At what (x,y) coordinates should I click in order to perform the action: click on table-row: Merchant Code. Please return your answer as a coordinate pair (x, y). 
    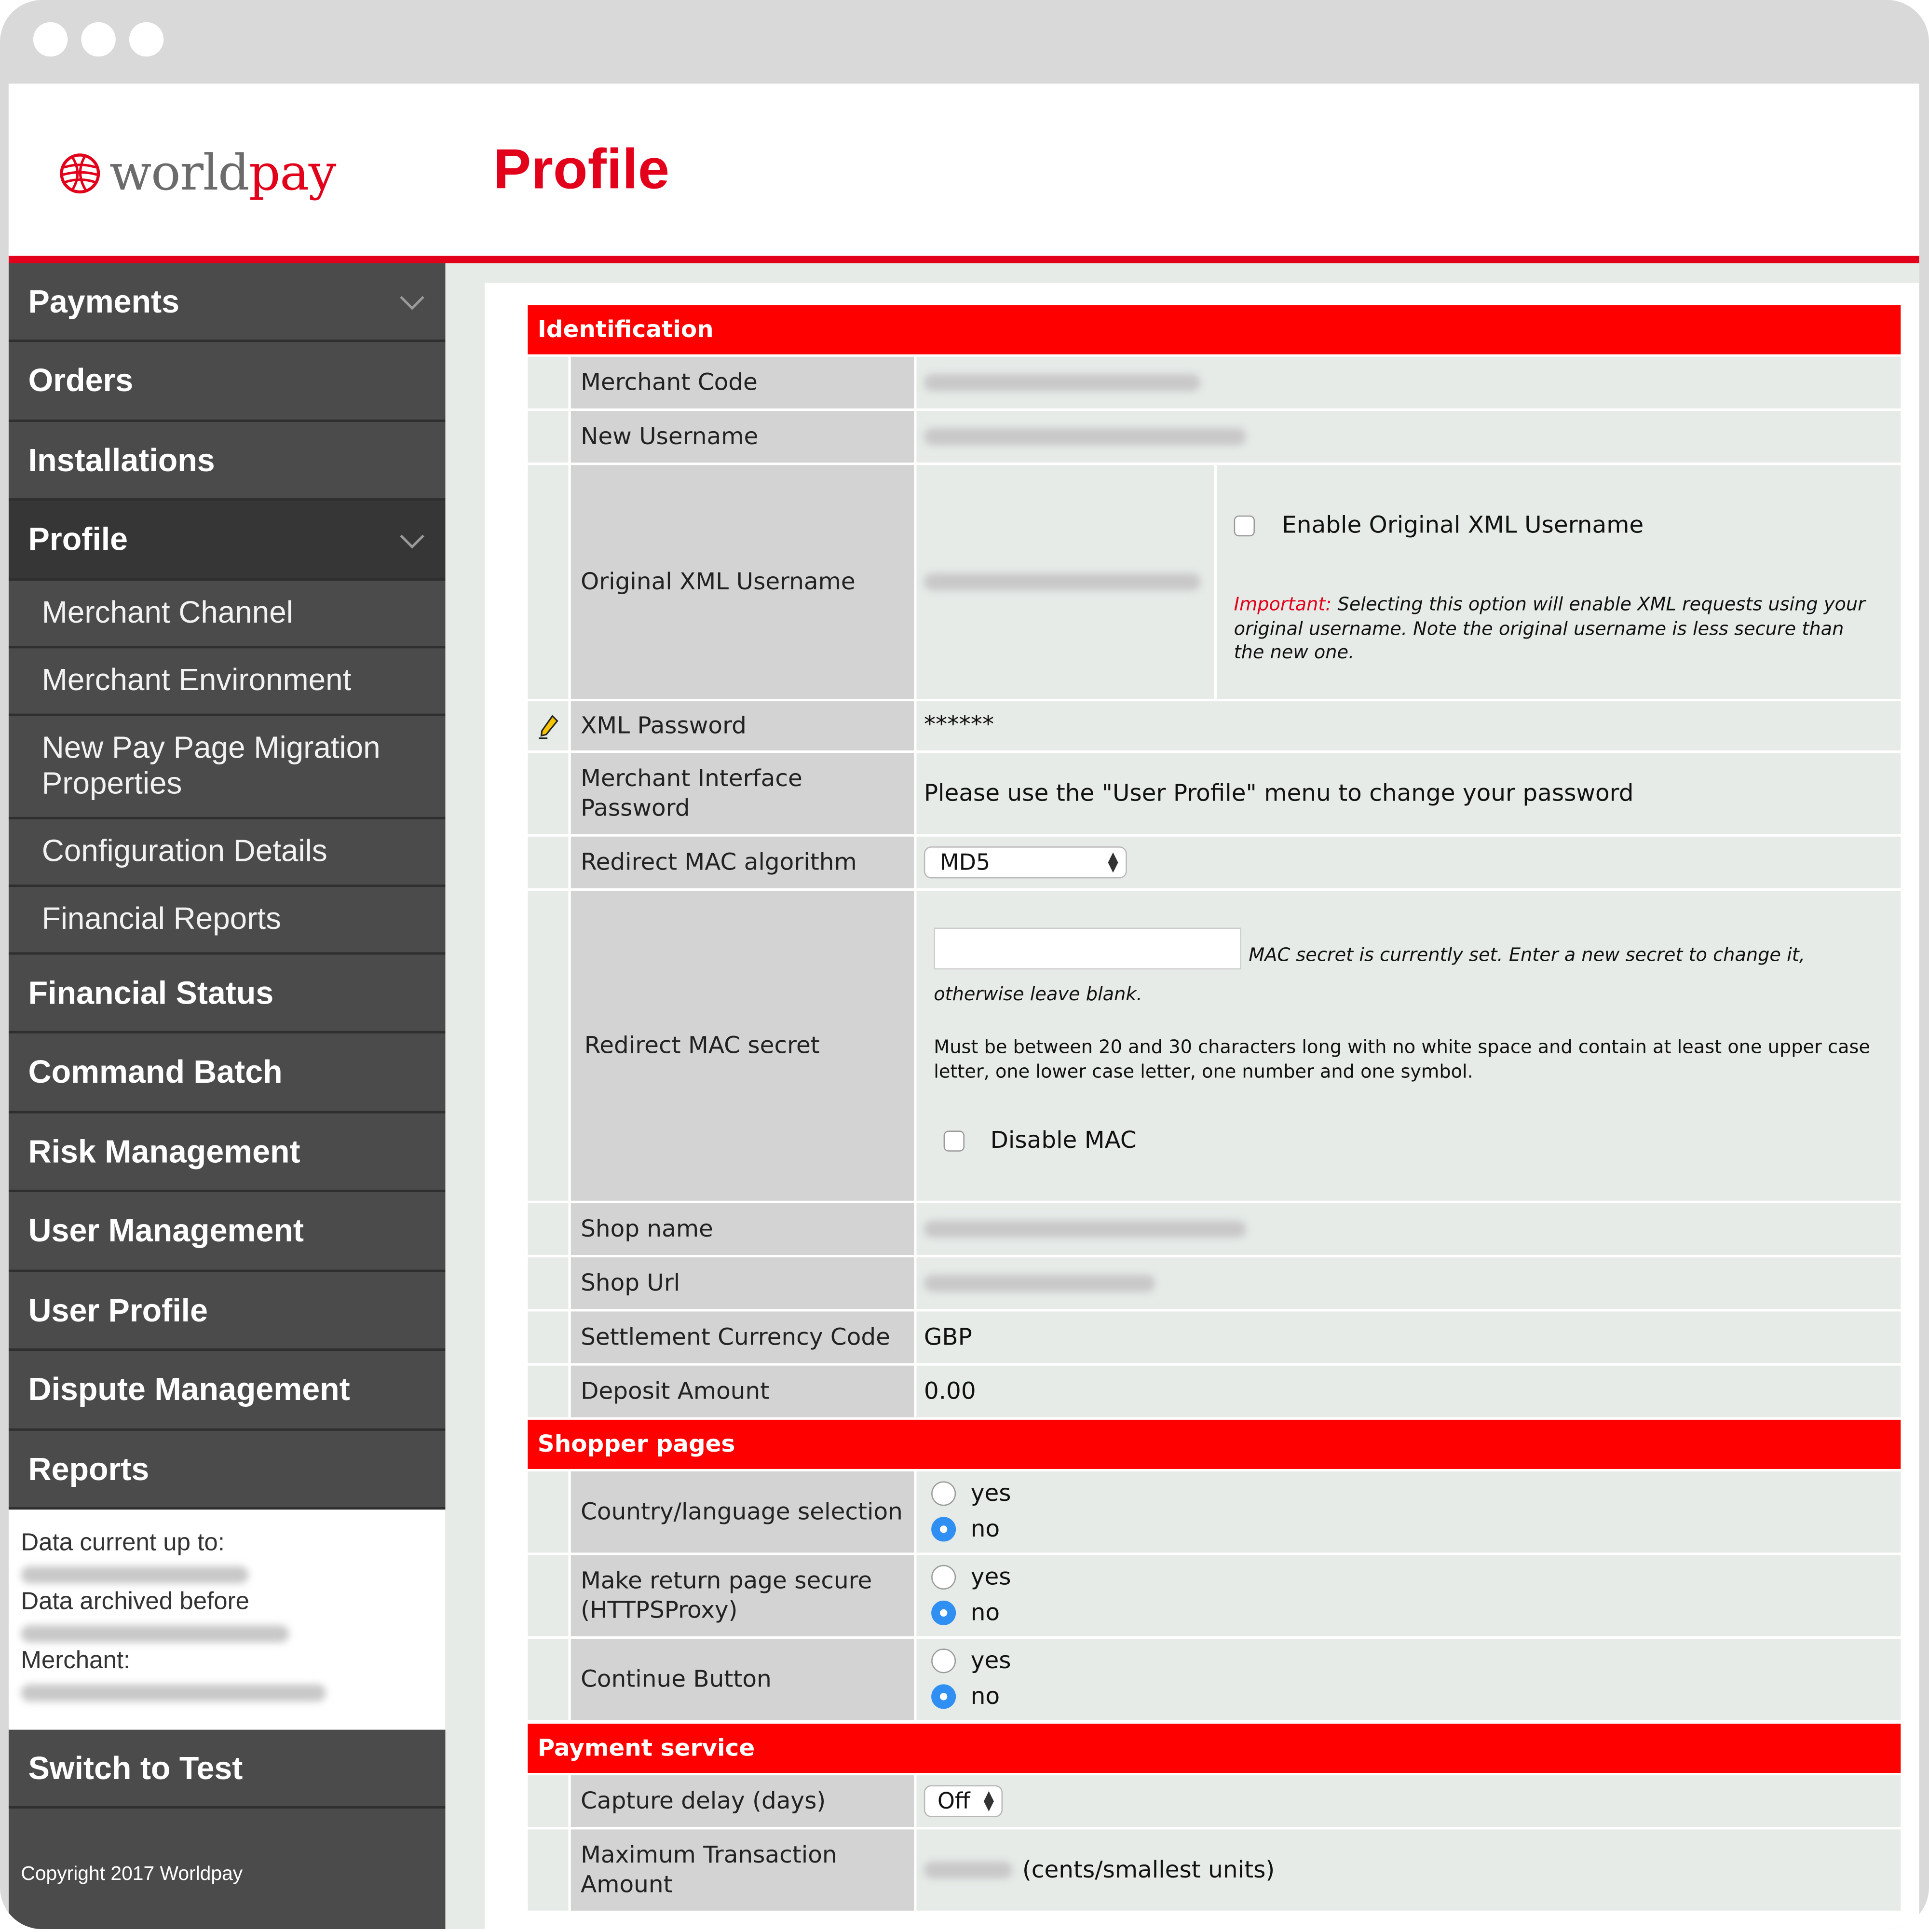
    Looking at the image, I should click on (1214, 382).